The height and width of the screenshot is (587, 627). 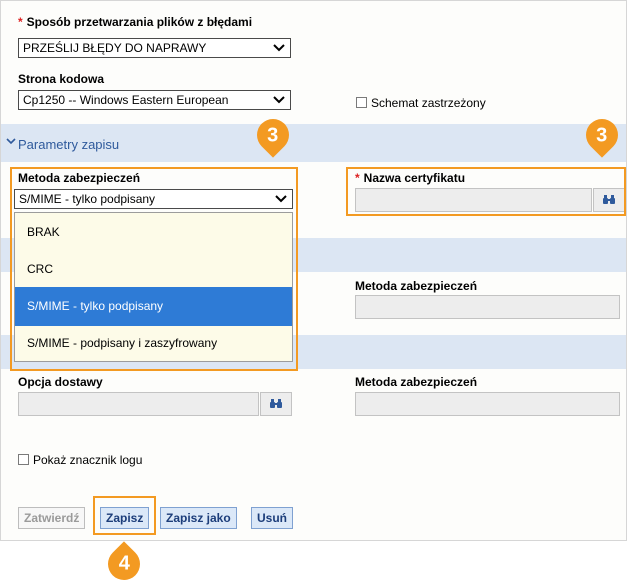 I want to click on reserved-schema-checkbox, so click(x=361, y=102).